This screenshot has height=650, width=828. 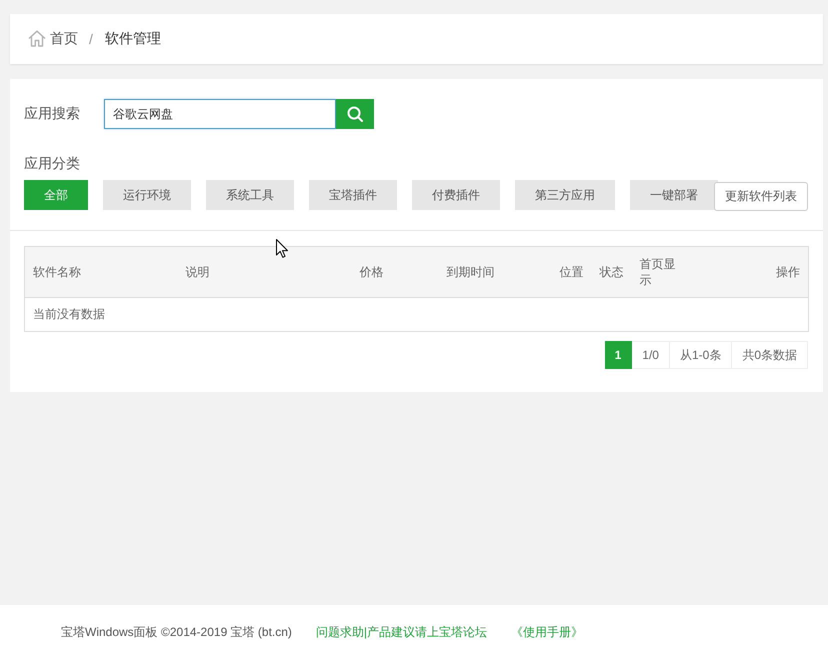 I want to click on column-header: 操作, so click(x=746, y=272).